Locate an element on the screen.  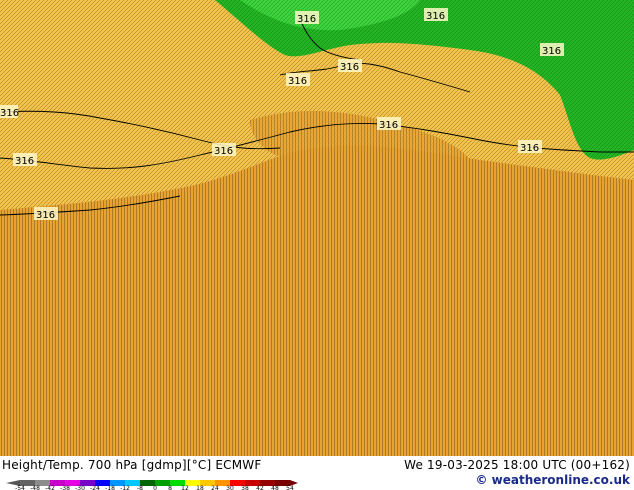
colorbar-tick-label: -54 is located at coordinates (20, 487).